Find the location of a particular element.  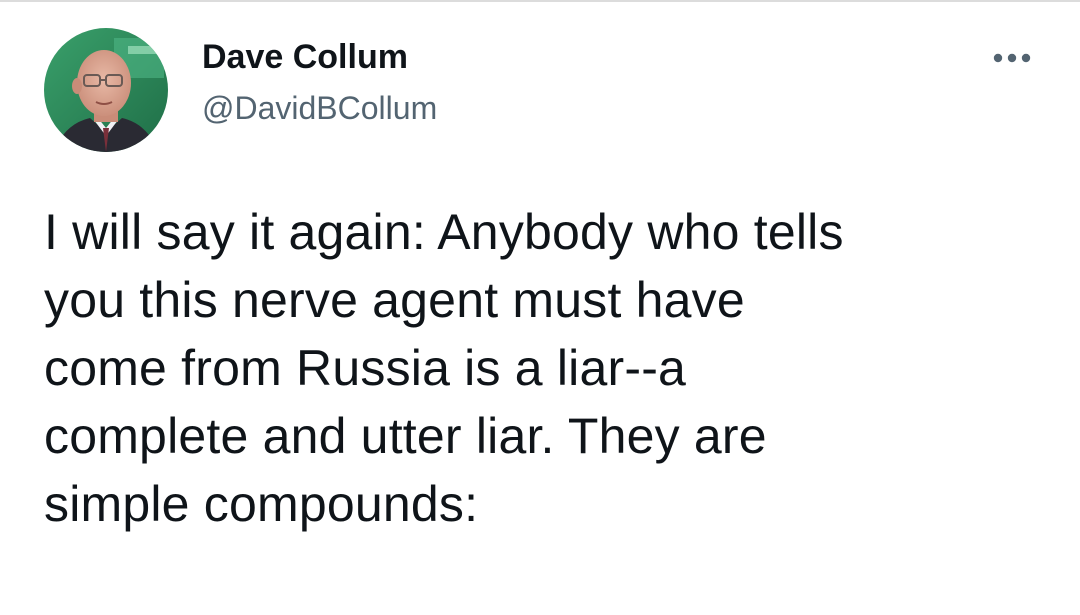

avatar-image is located at coordinates (106, 90).